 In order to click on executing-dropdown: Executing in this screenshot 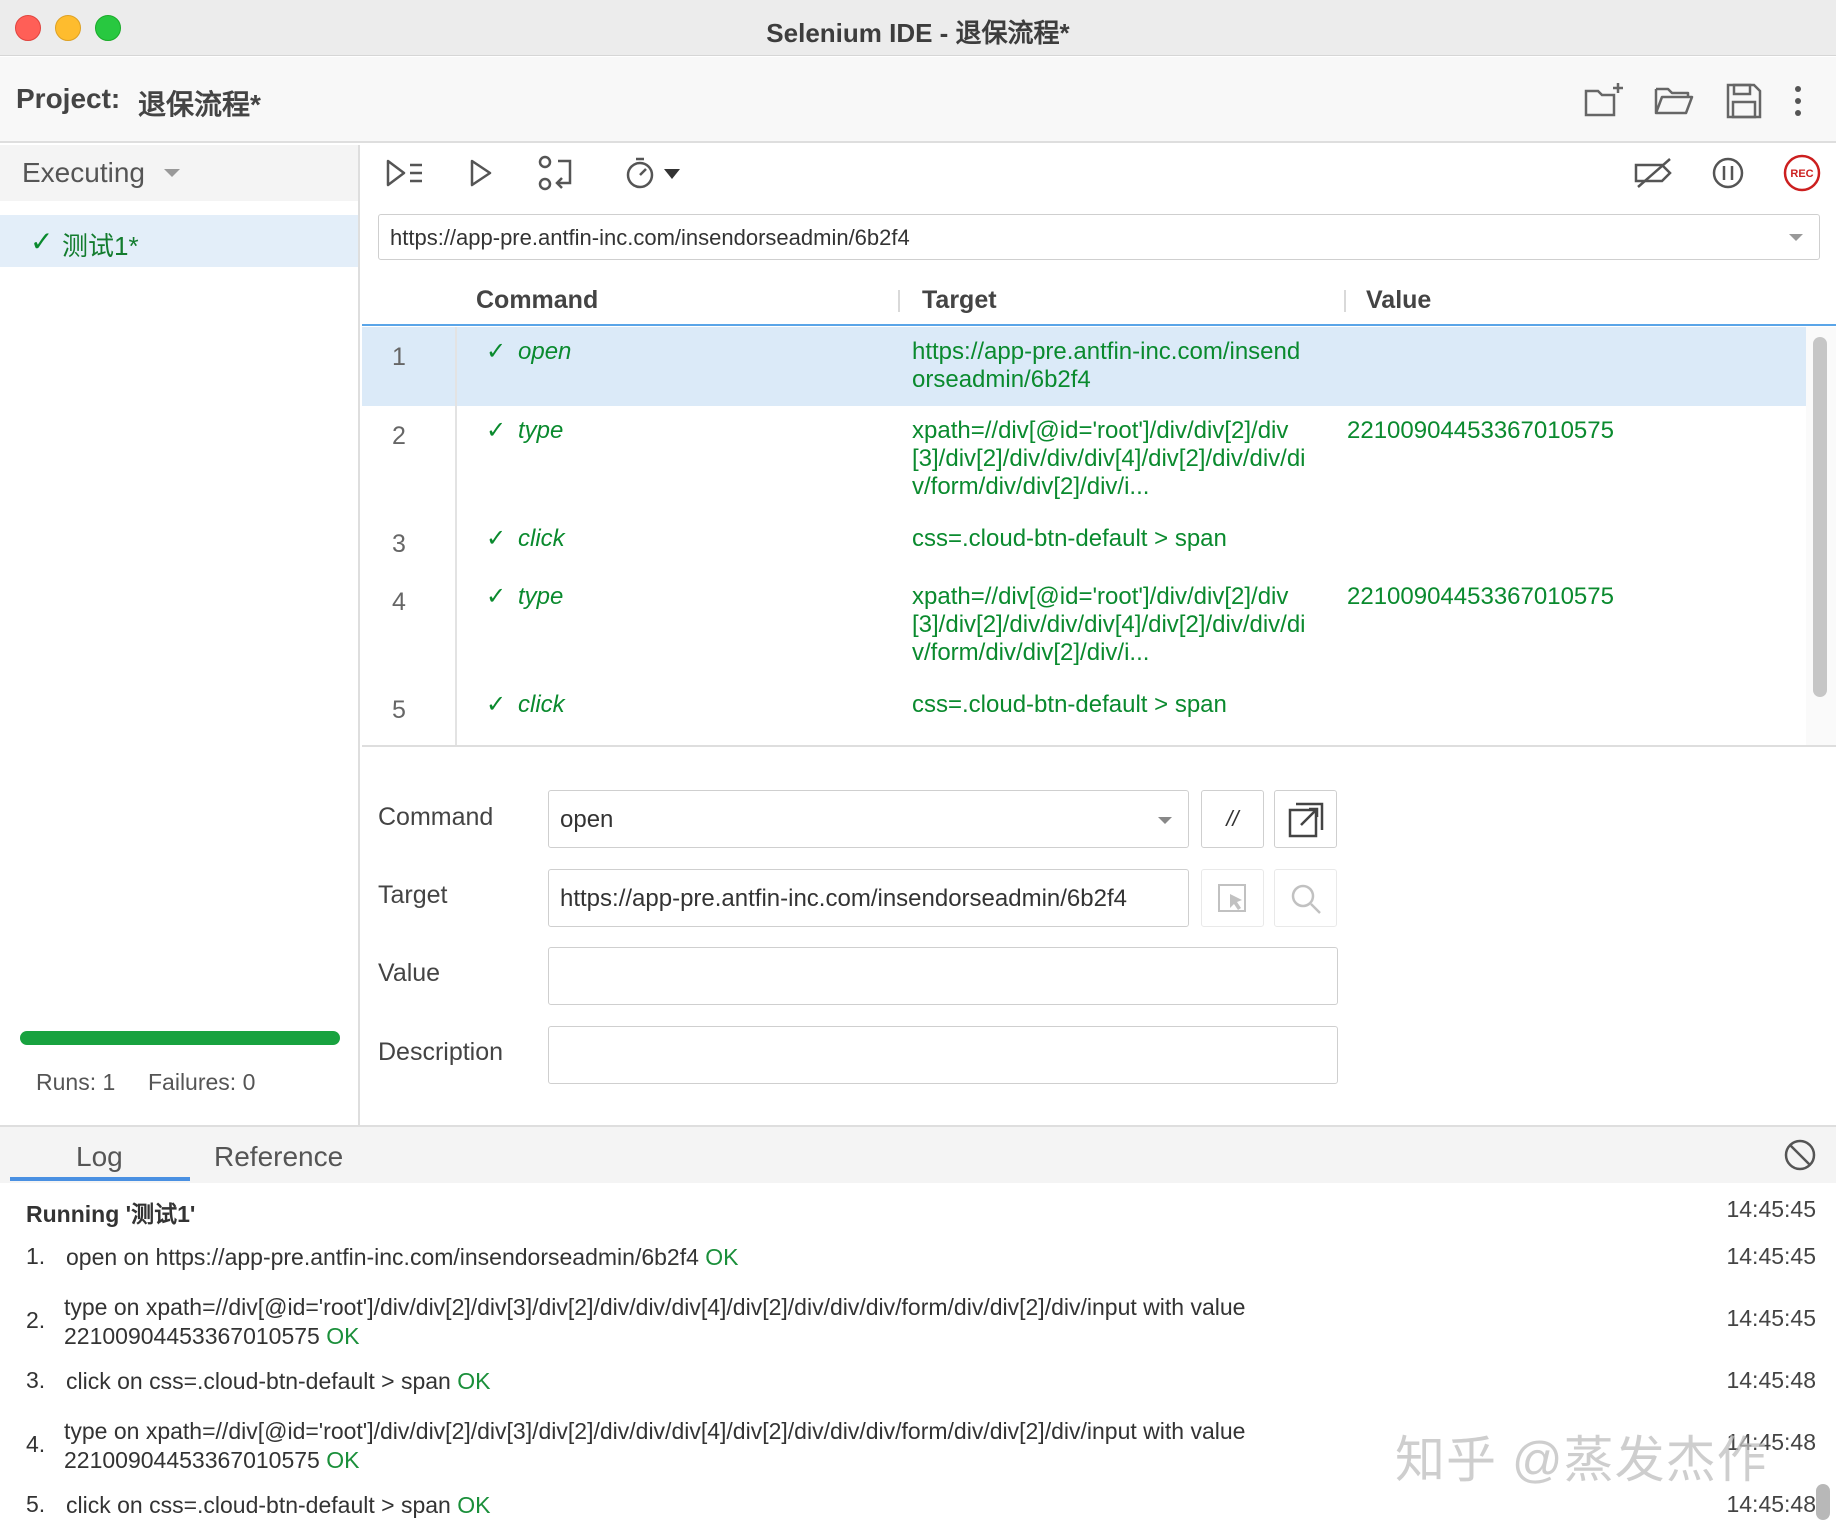, I will do `click(179, 173)`.